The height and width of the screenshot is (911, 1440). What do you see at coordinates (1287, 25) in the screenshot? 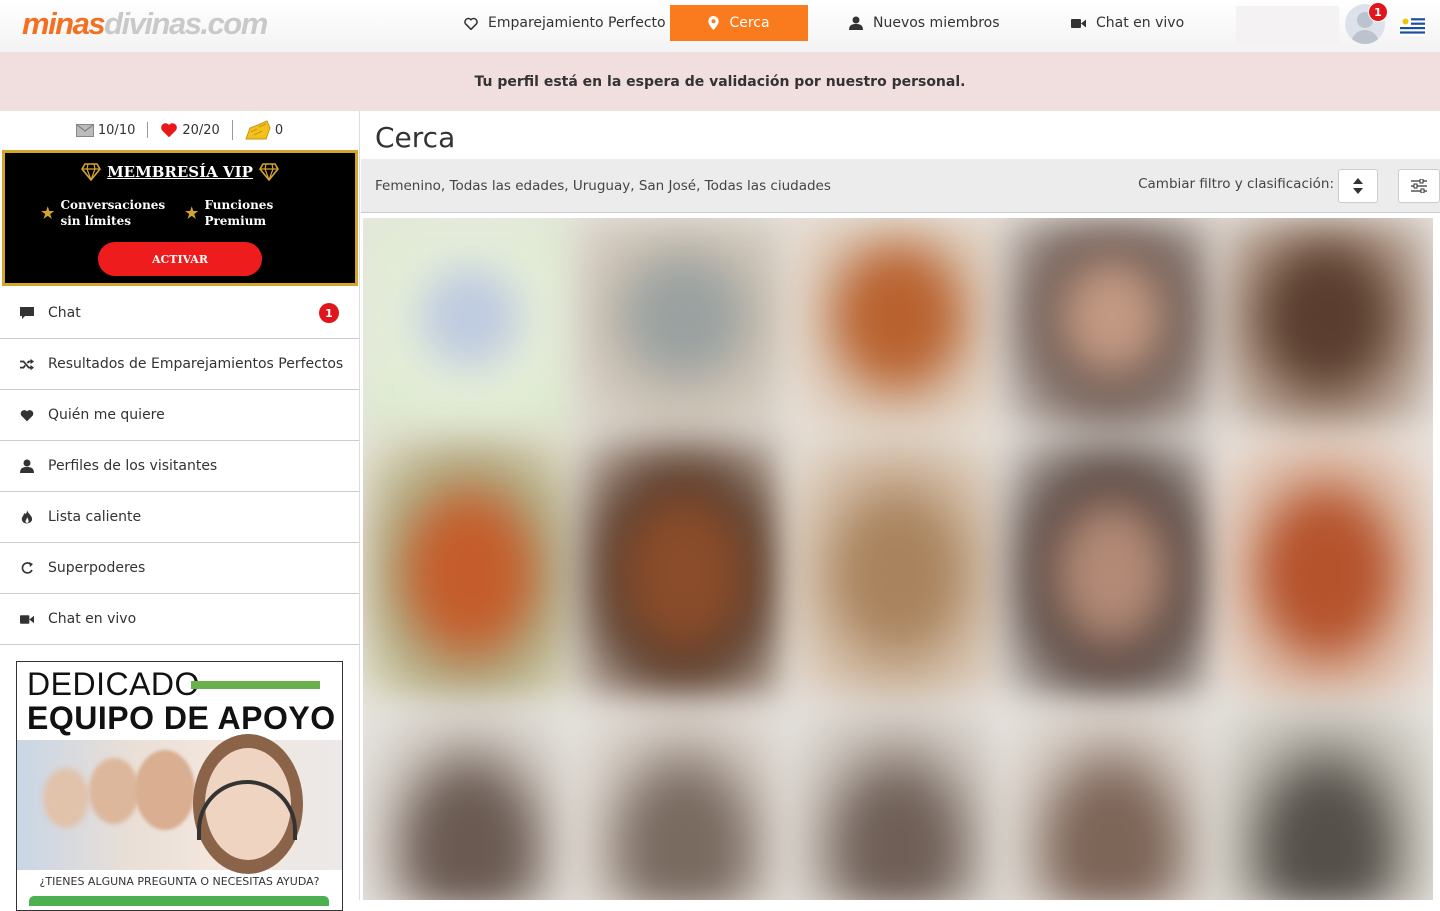
I see `username-box` at bounding box center [1287, 25].